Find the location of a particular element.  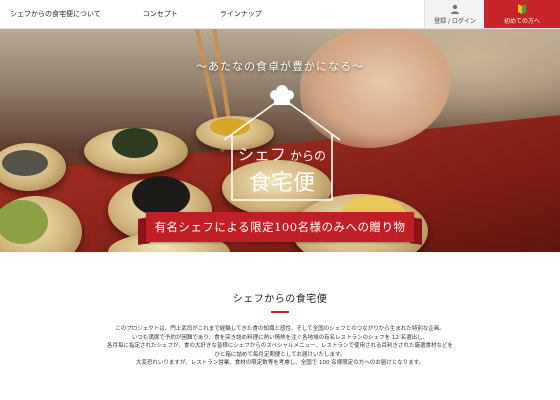

user-icon is located at coordinates (455, 9).